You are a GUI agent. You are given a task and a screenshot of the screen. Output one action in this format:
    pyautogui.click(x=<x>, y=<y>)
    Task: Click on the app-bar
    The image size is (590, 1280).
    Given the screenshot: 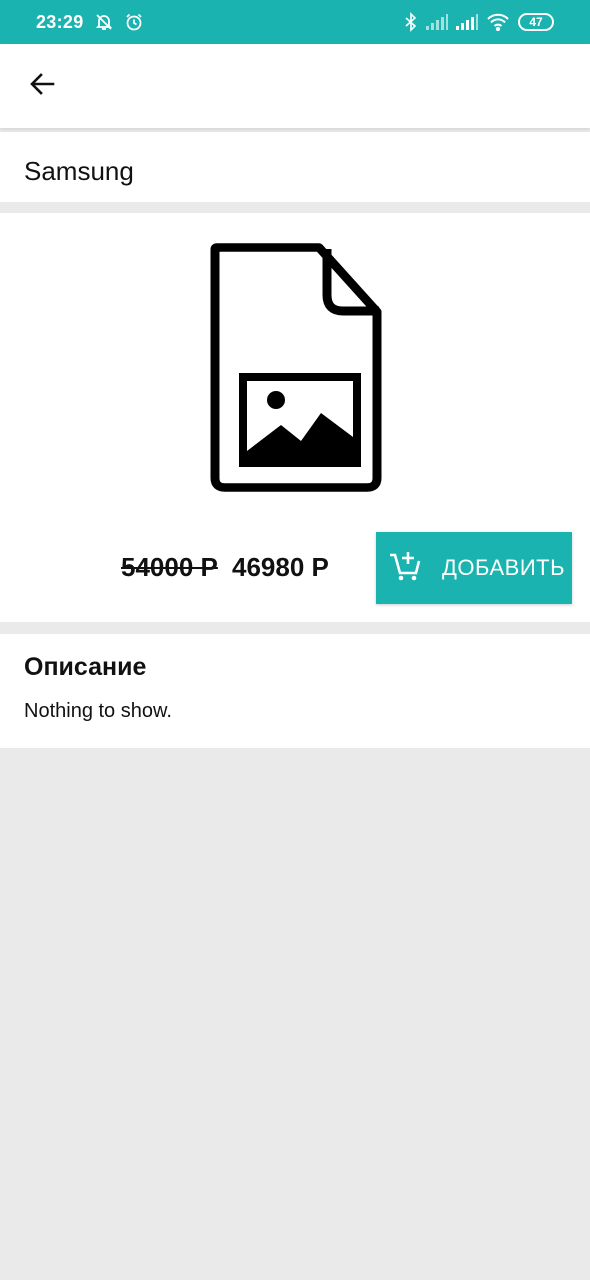 What is the action you would take?
    pyautogui.click(x=295, y=86)
    